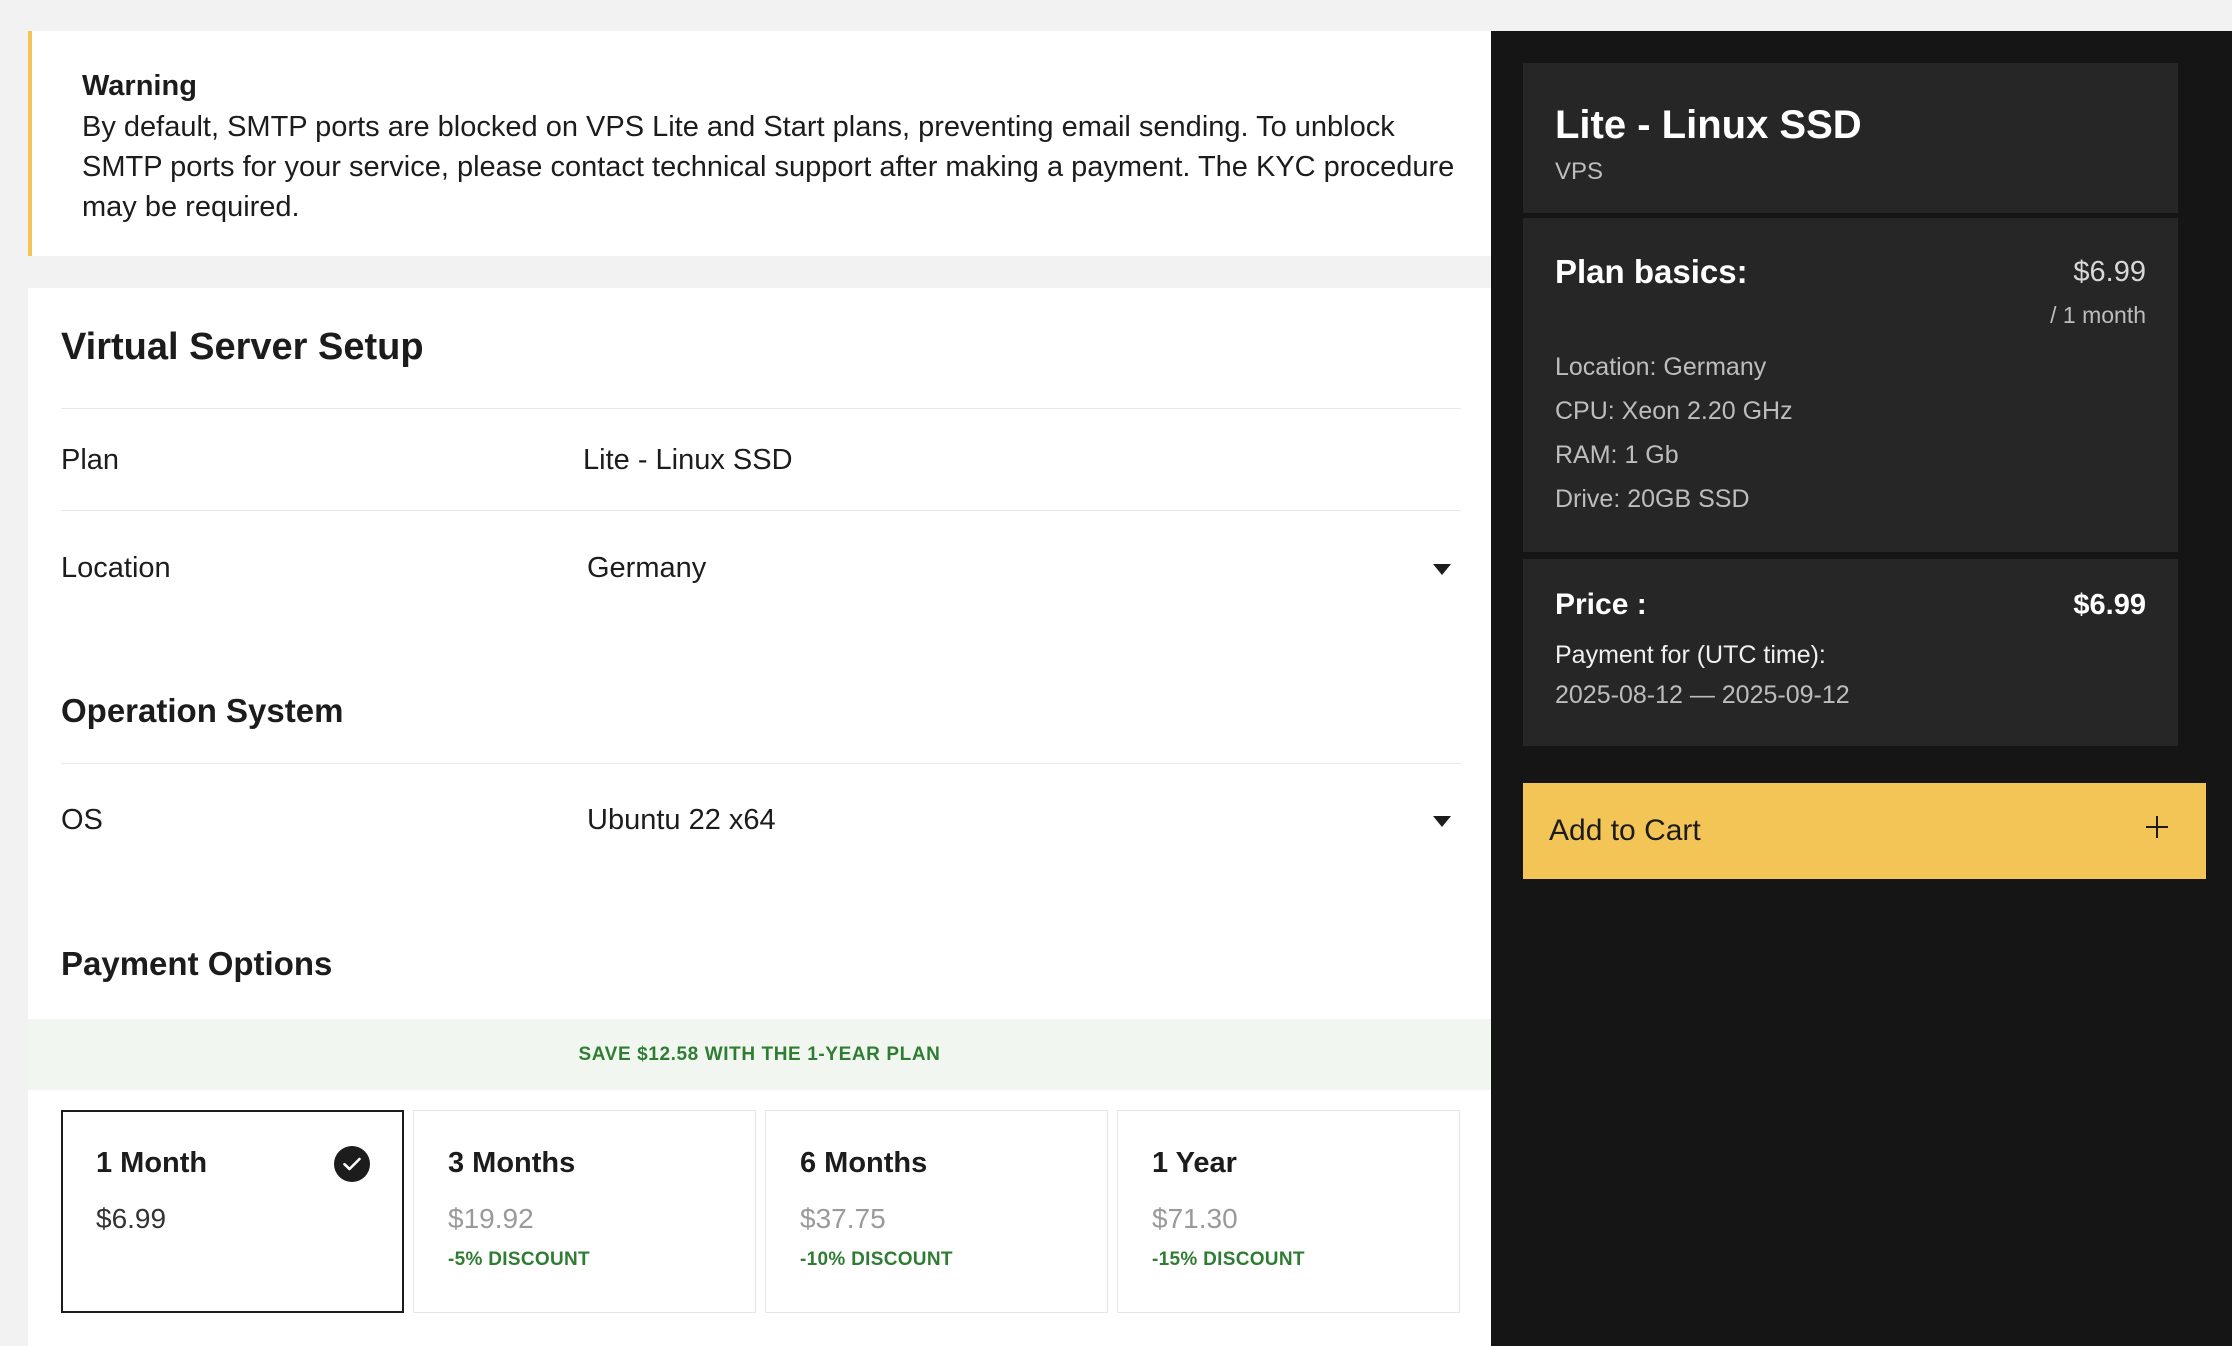  I want to click on payment-for-dates: 2025-08-12 — 2025-09-12, so click(1702, 695).